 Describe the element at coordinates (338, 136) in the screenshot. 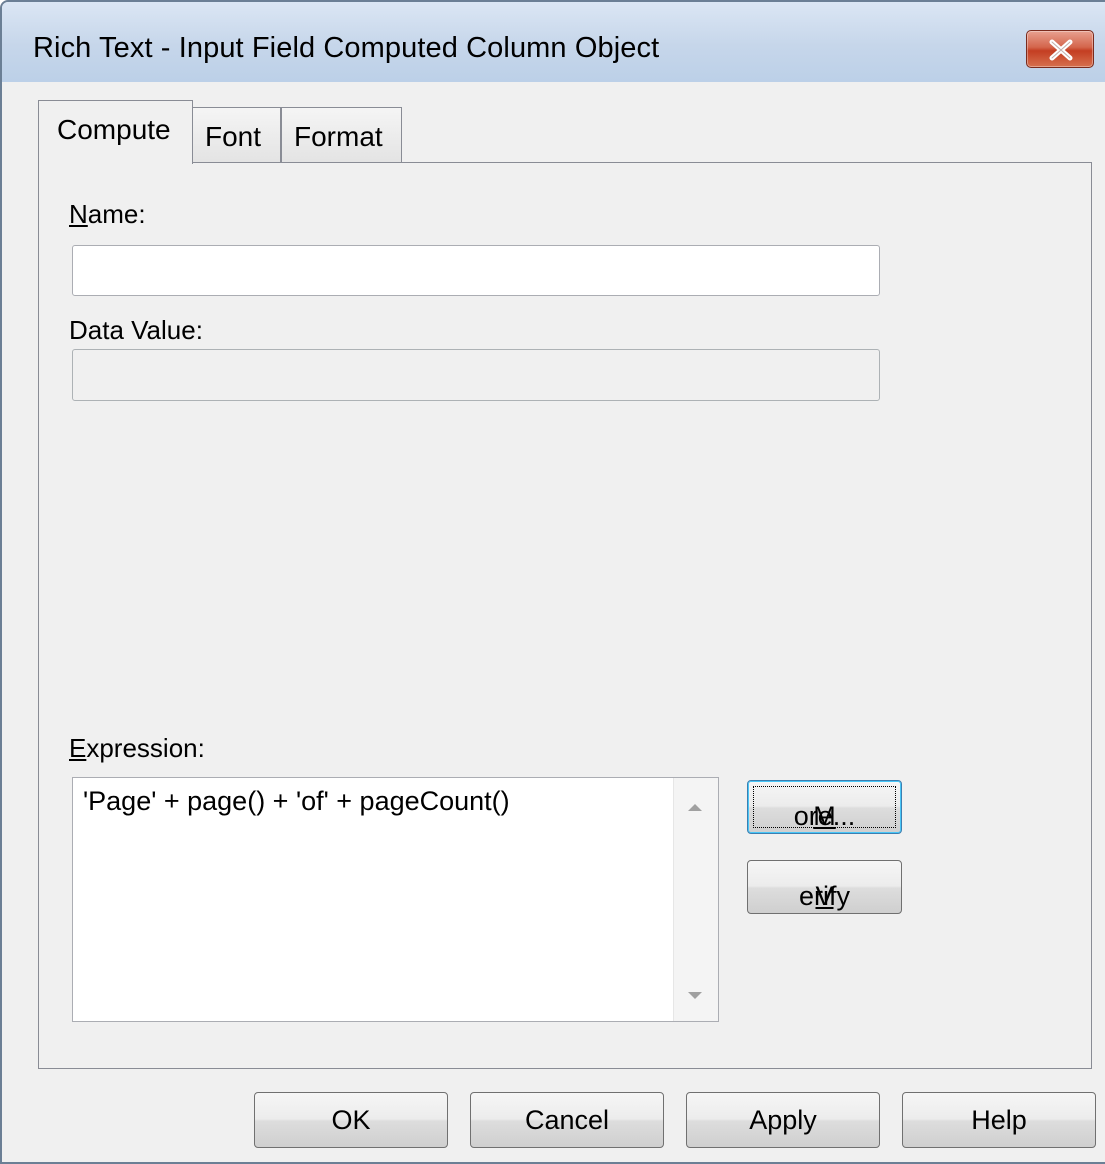

I see `tab-format-label: Format` at that location.